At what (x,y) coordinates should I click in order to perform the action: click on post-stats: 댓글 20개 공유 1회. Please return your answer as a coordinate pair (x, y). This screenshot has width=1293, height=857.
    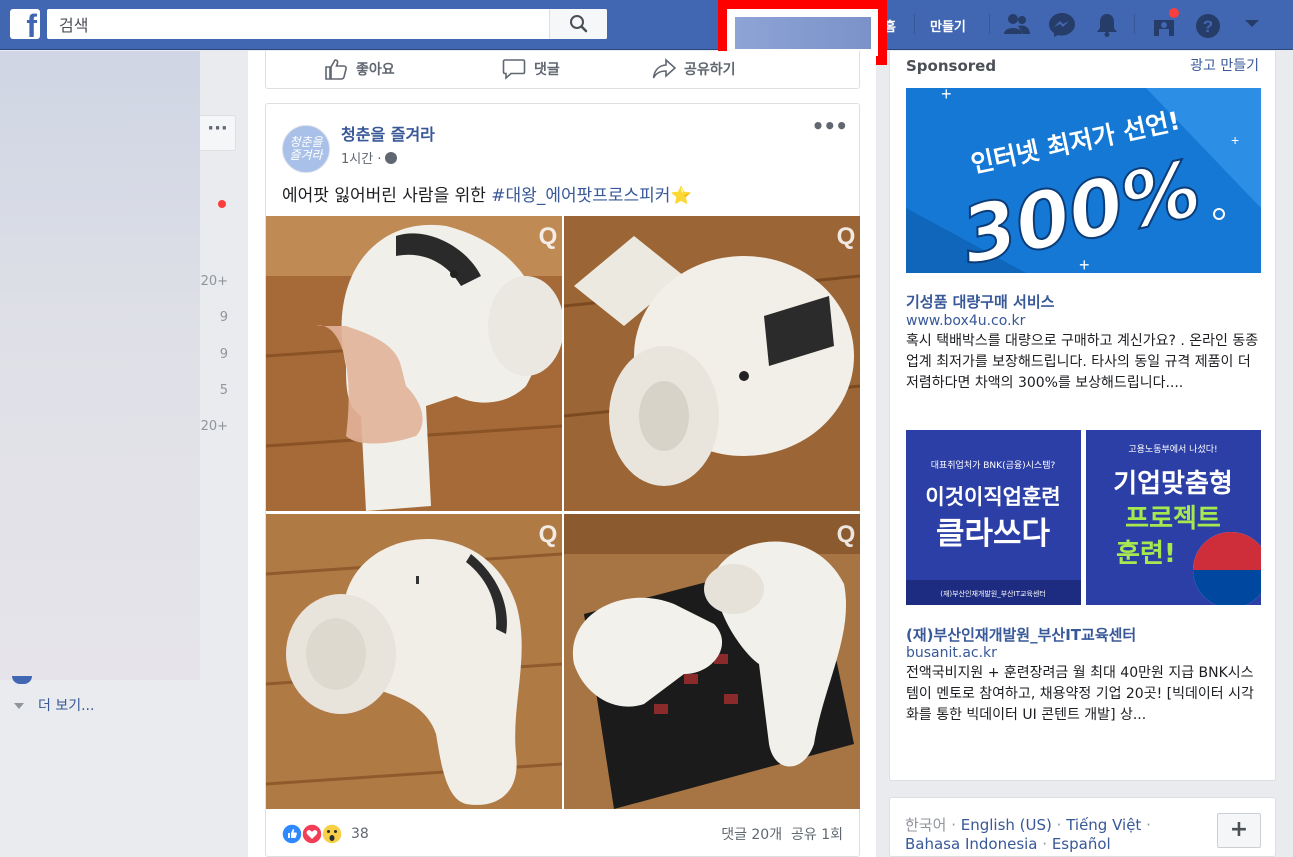
    Looking at the image, I should click on (782, 834).